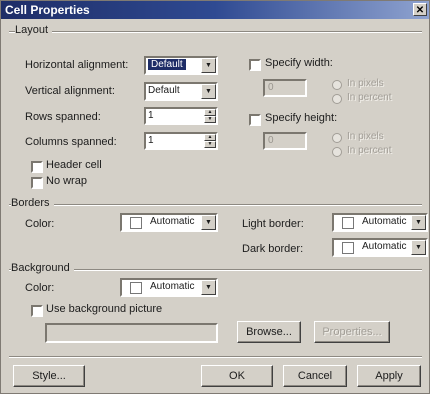  I want to click on light-border-select: Automatic ▼, so click(380, 222).